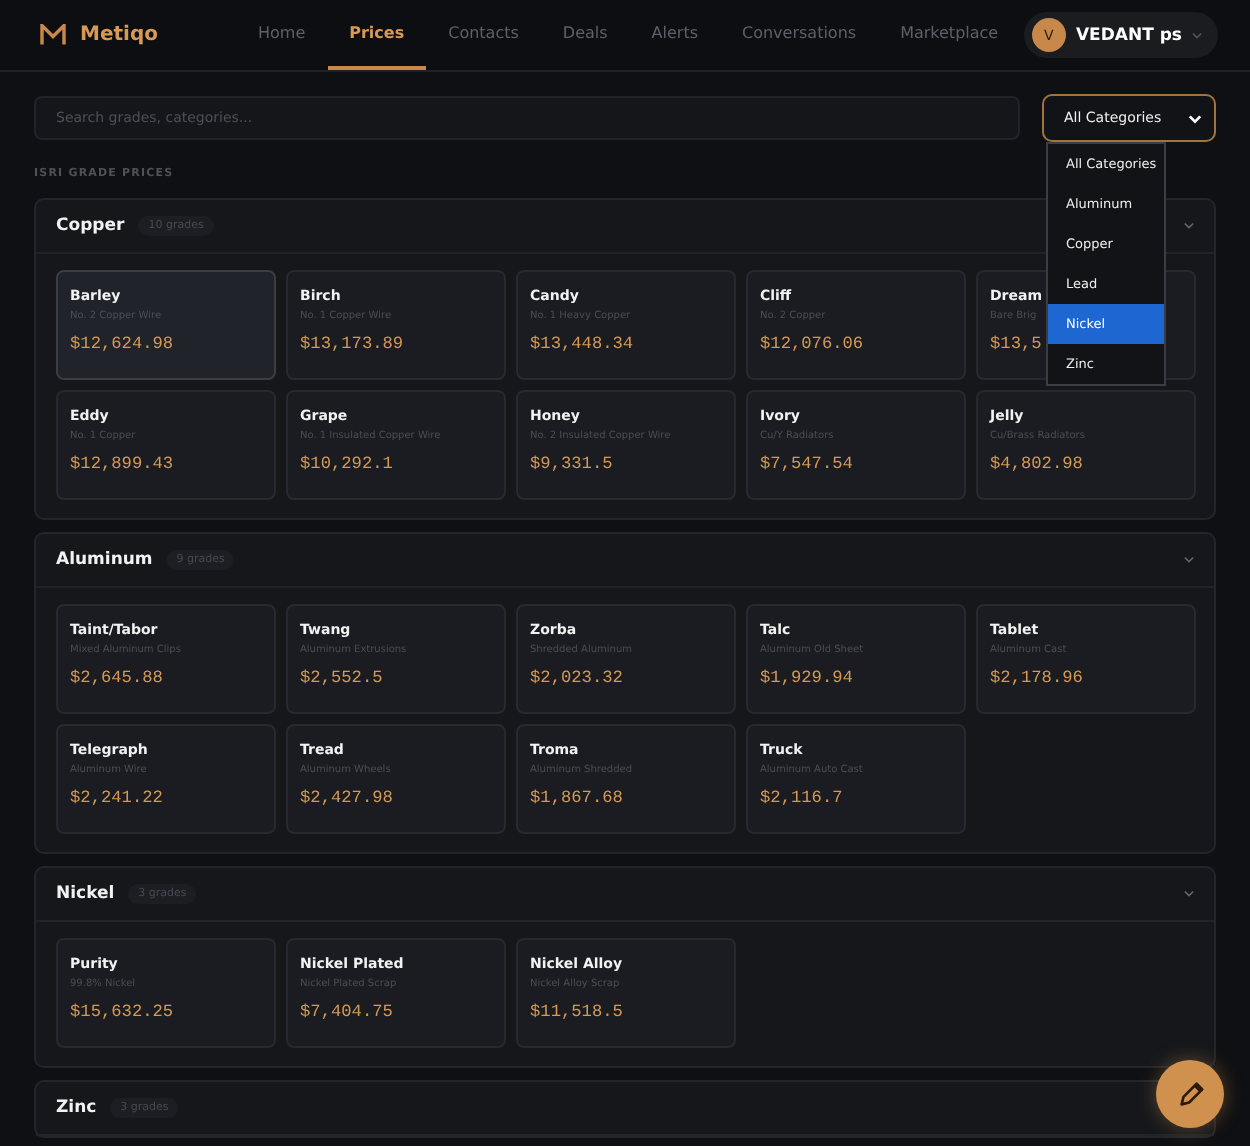 The width and height of the screenshot is (1250, 1146). I want to click on category-name: Aluminum, so click(104, 560).